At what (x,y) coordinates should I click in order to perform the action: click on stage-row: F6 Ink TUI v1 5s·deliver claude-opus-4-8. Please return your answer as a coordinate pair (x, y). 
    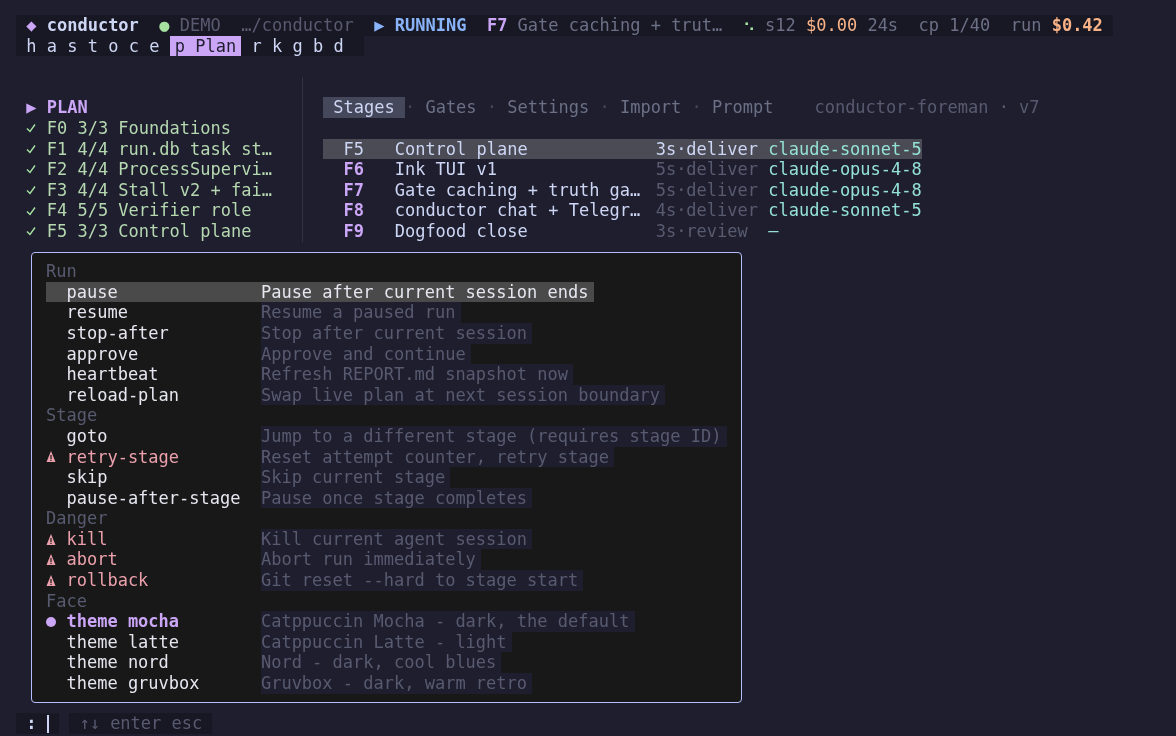
    Looking at the image, I should click on (622, 169).